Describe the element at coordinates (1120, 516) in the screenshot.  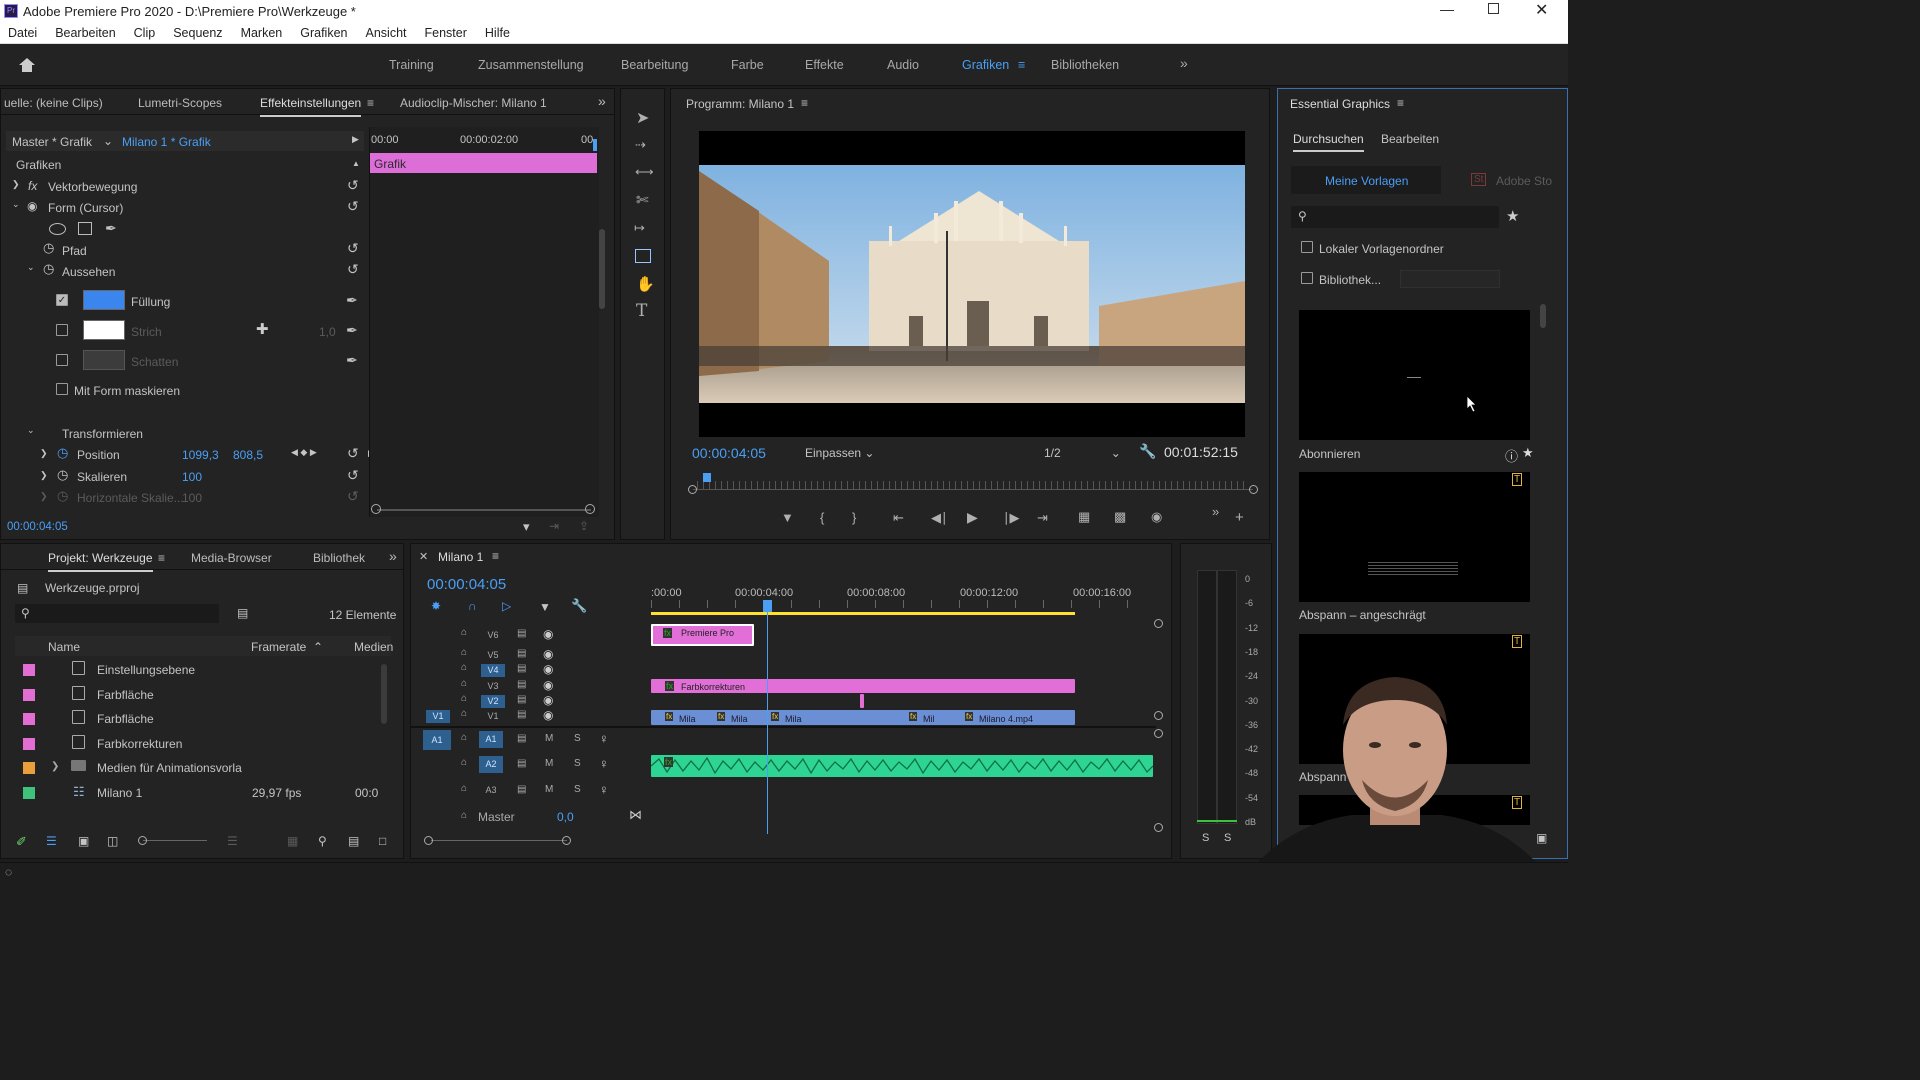
I see `extract-icon: ▩` at that location.